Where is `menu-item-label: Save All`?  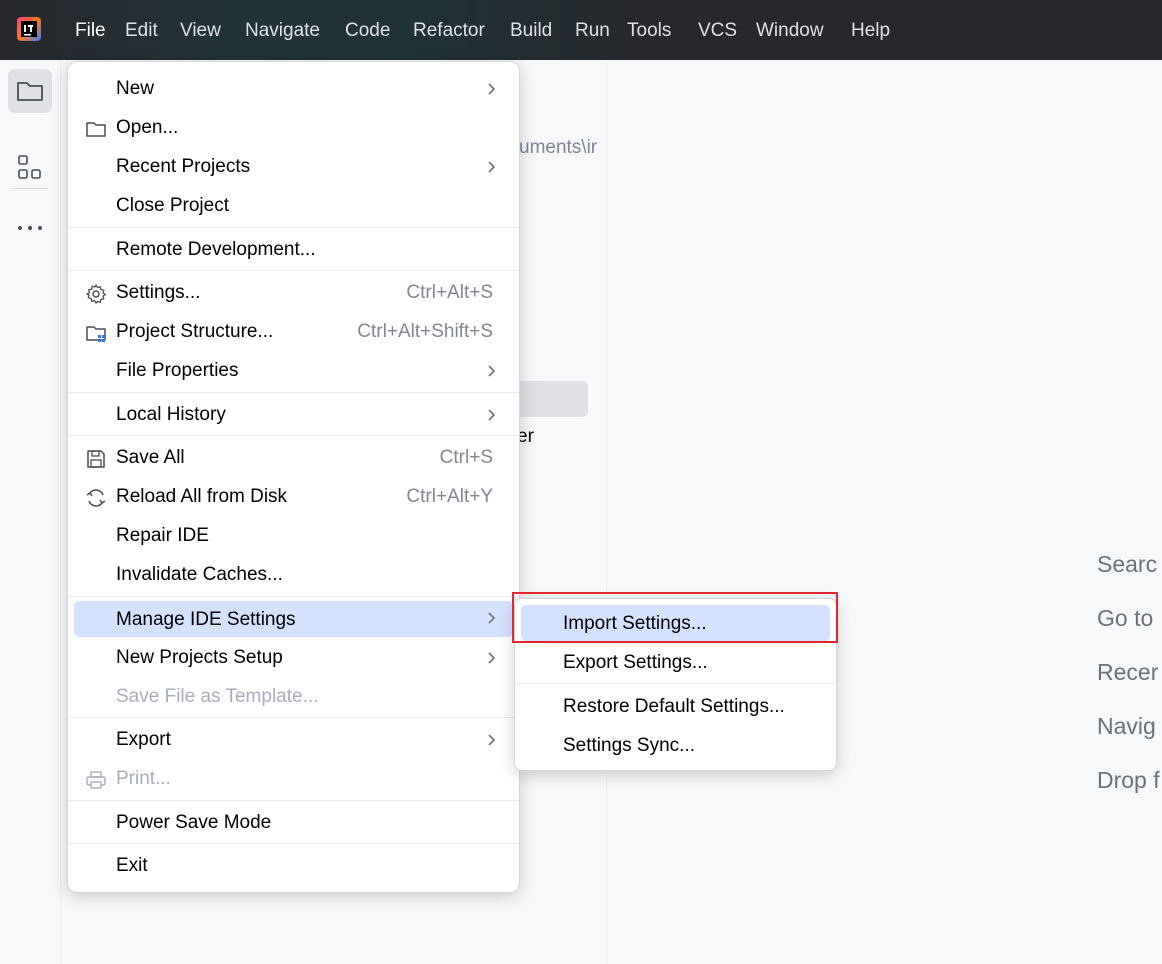 menu-item-label: Save All is located at coordinates (150, 457).